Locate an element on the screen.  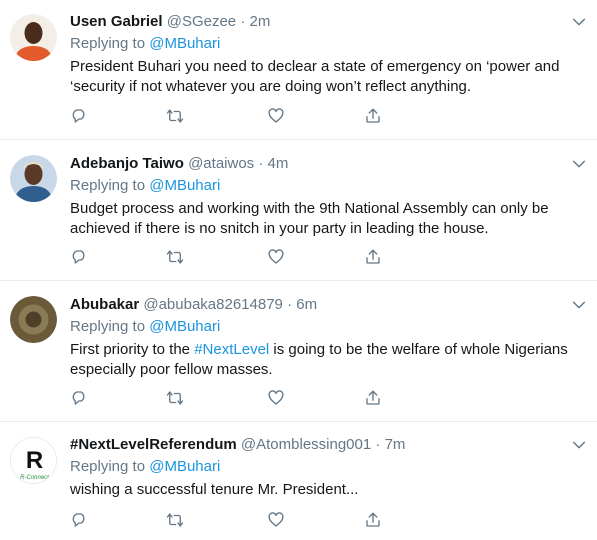
display-name: Usen Gabriel is located at coordinates (116, 21).